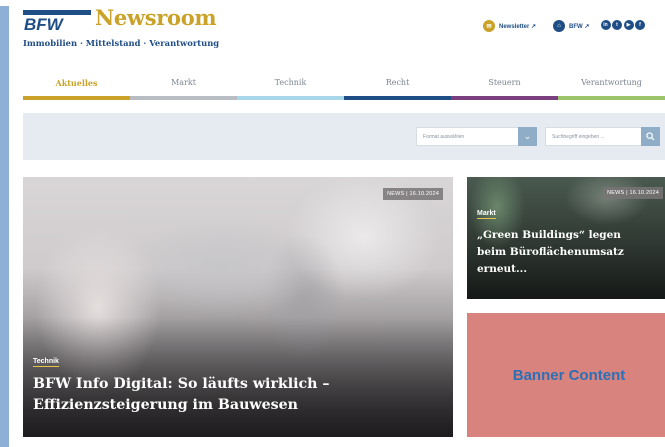 This screenshot has height=447, width=665. What do you see at coordinates (617, 25) in the screenshot?
I see `twitter-icon: t` at bounding box center [617, 25].